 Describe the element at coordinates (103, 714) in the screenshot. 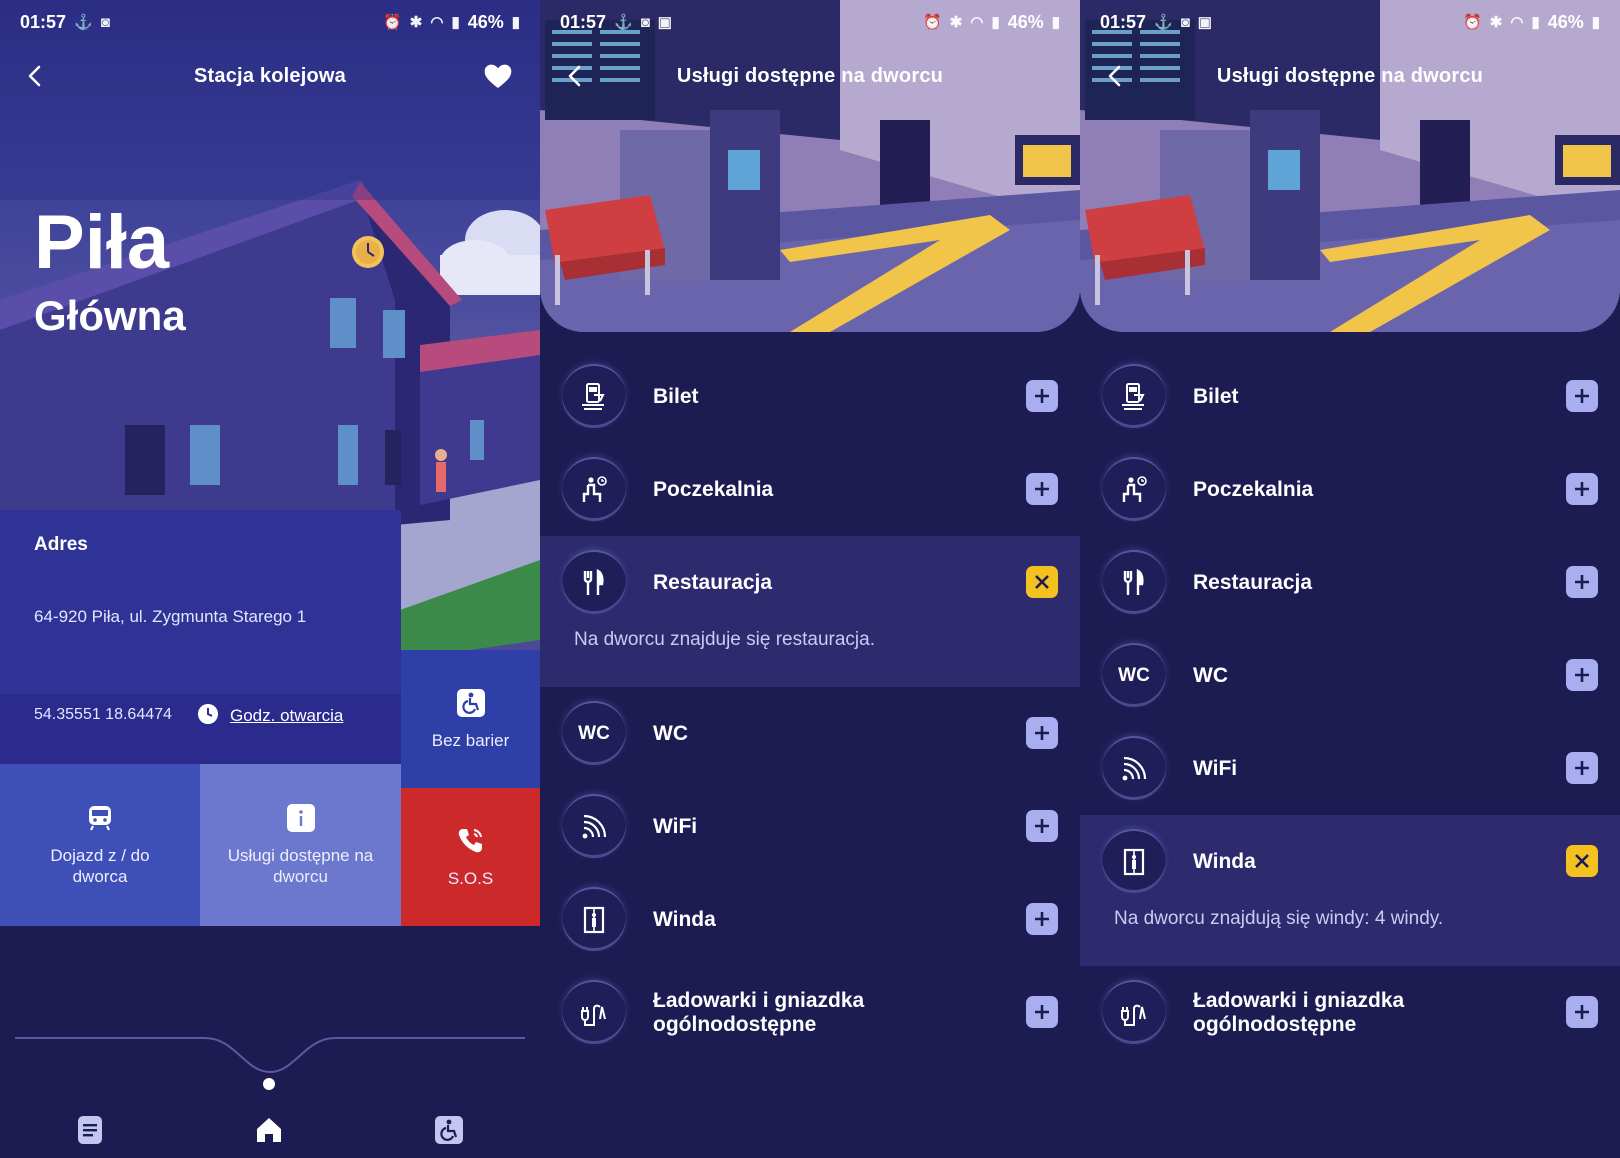

I see `coordinates: 54.35551 18.64474` at that location.